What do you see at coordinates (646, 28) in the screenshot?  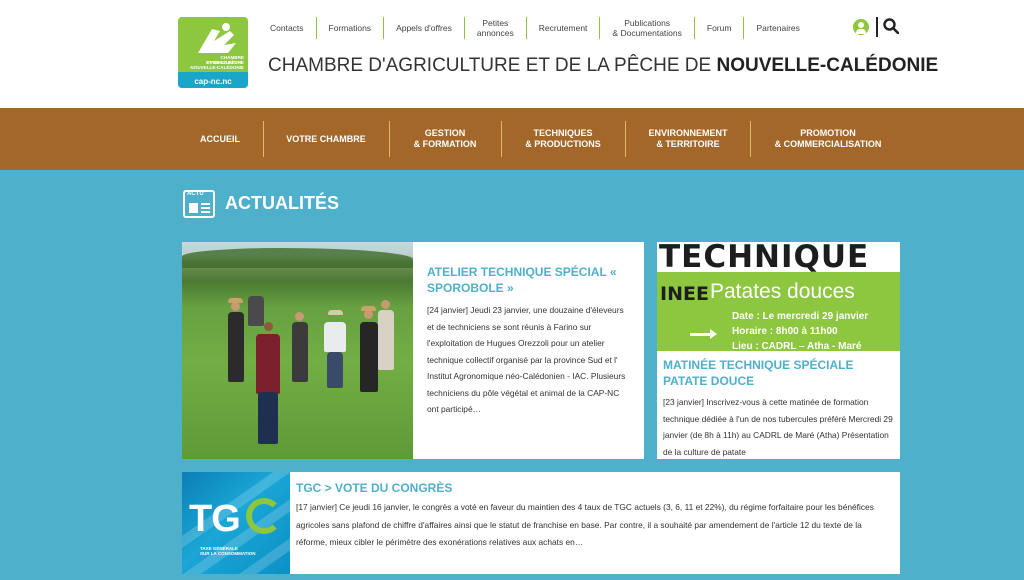 I see `topnav-publications: Publications & Documentations` at bounding box center [646, 28].